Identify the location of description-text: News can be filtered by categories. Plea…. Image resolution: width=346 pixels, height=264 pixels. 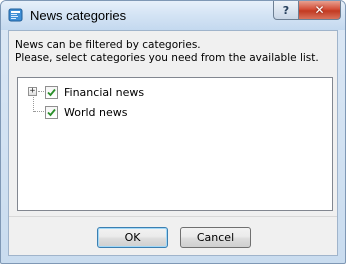
(167, 52).